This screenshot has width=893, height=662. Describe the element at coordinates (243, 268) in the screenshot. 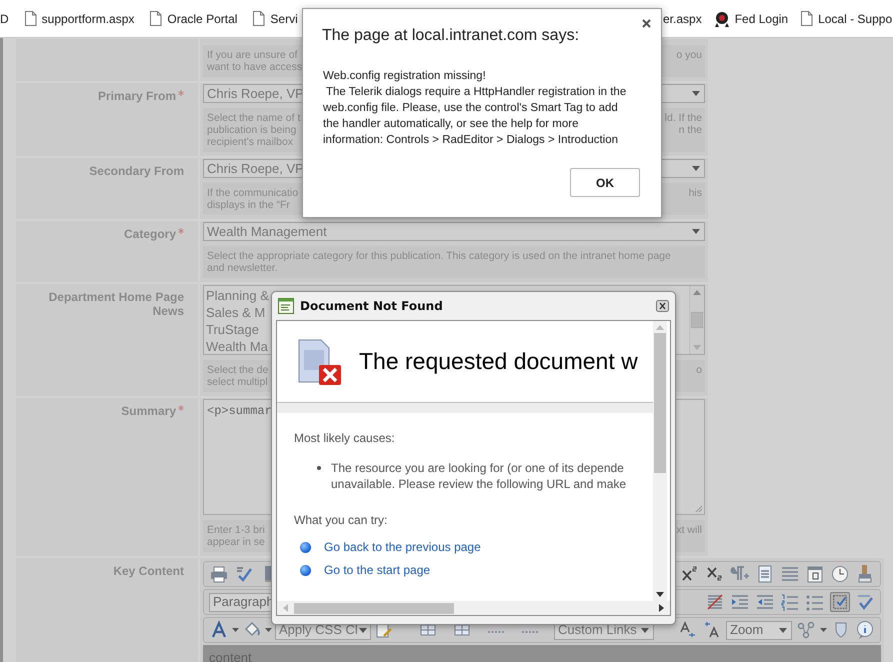

I see `help-text: and newsletter.` at that location.